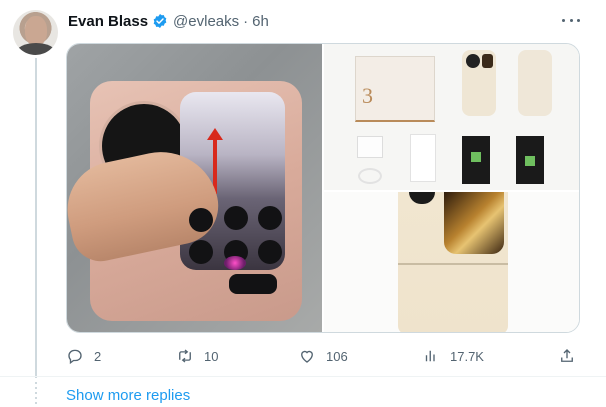 The width and height of the screenshot is (606, 407). I want to click on cable, so click(370, 176).